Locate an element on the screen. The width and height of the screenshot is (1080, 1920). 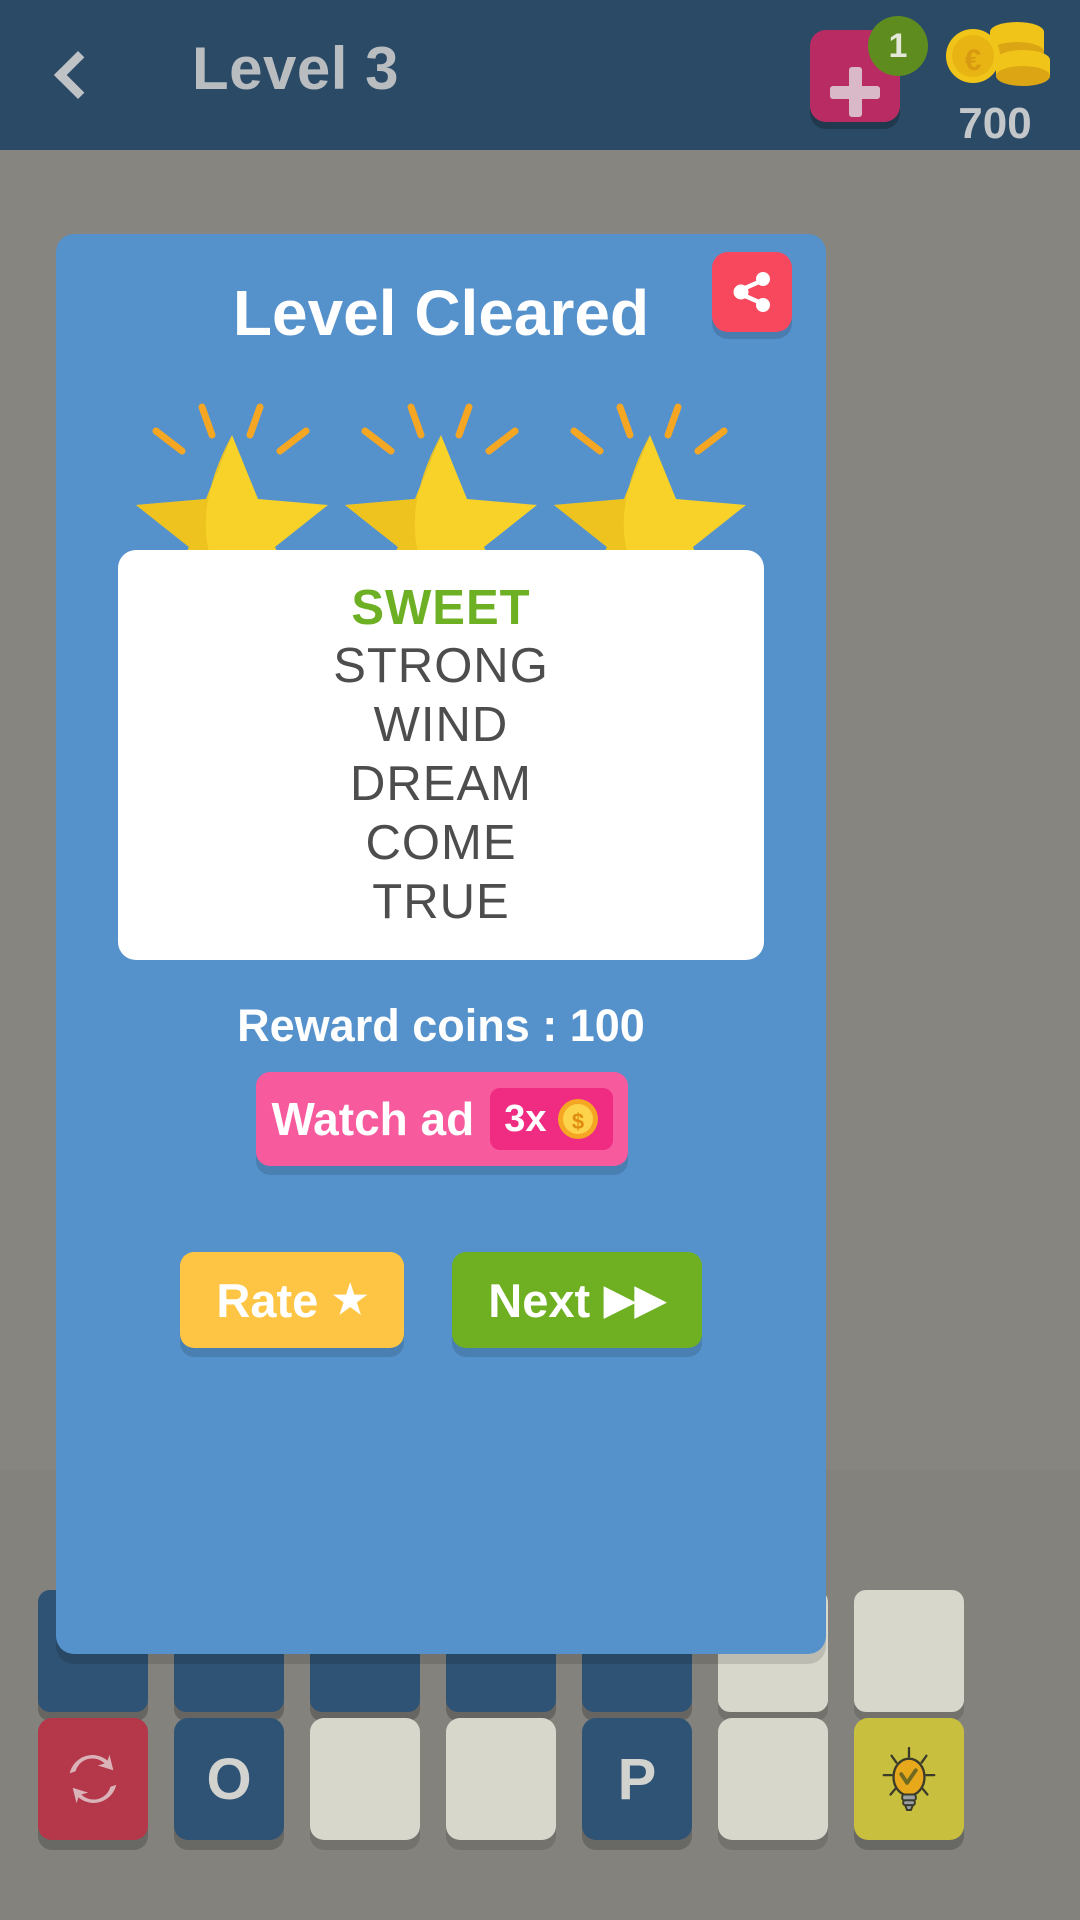
dollar-coin-icon: $ is located at coordinates (577, 1119).